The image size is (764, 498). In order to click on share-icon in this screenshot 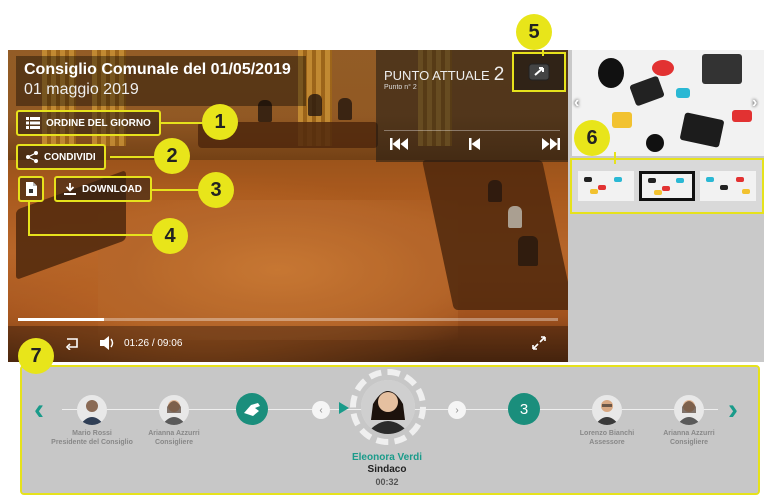, I will do `click(32, 157)`.